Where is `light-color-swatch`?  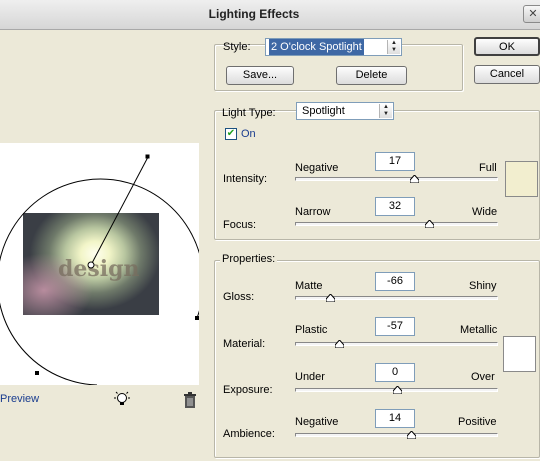
light-color-swatch is located at coordinates (521, 179).